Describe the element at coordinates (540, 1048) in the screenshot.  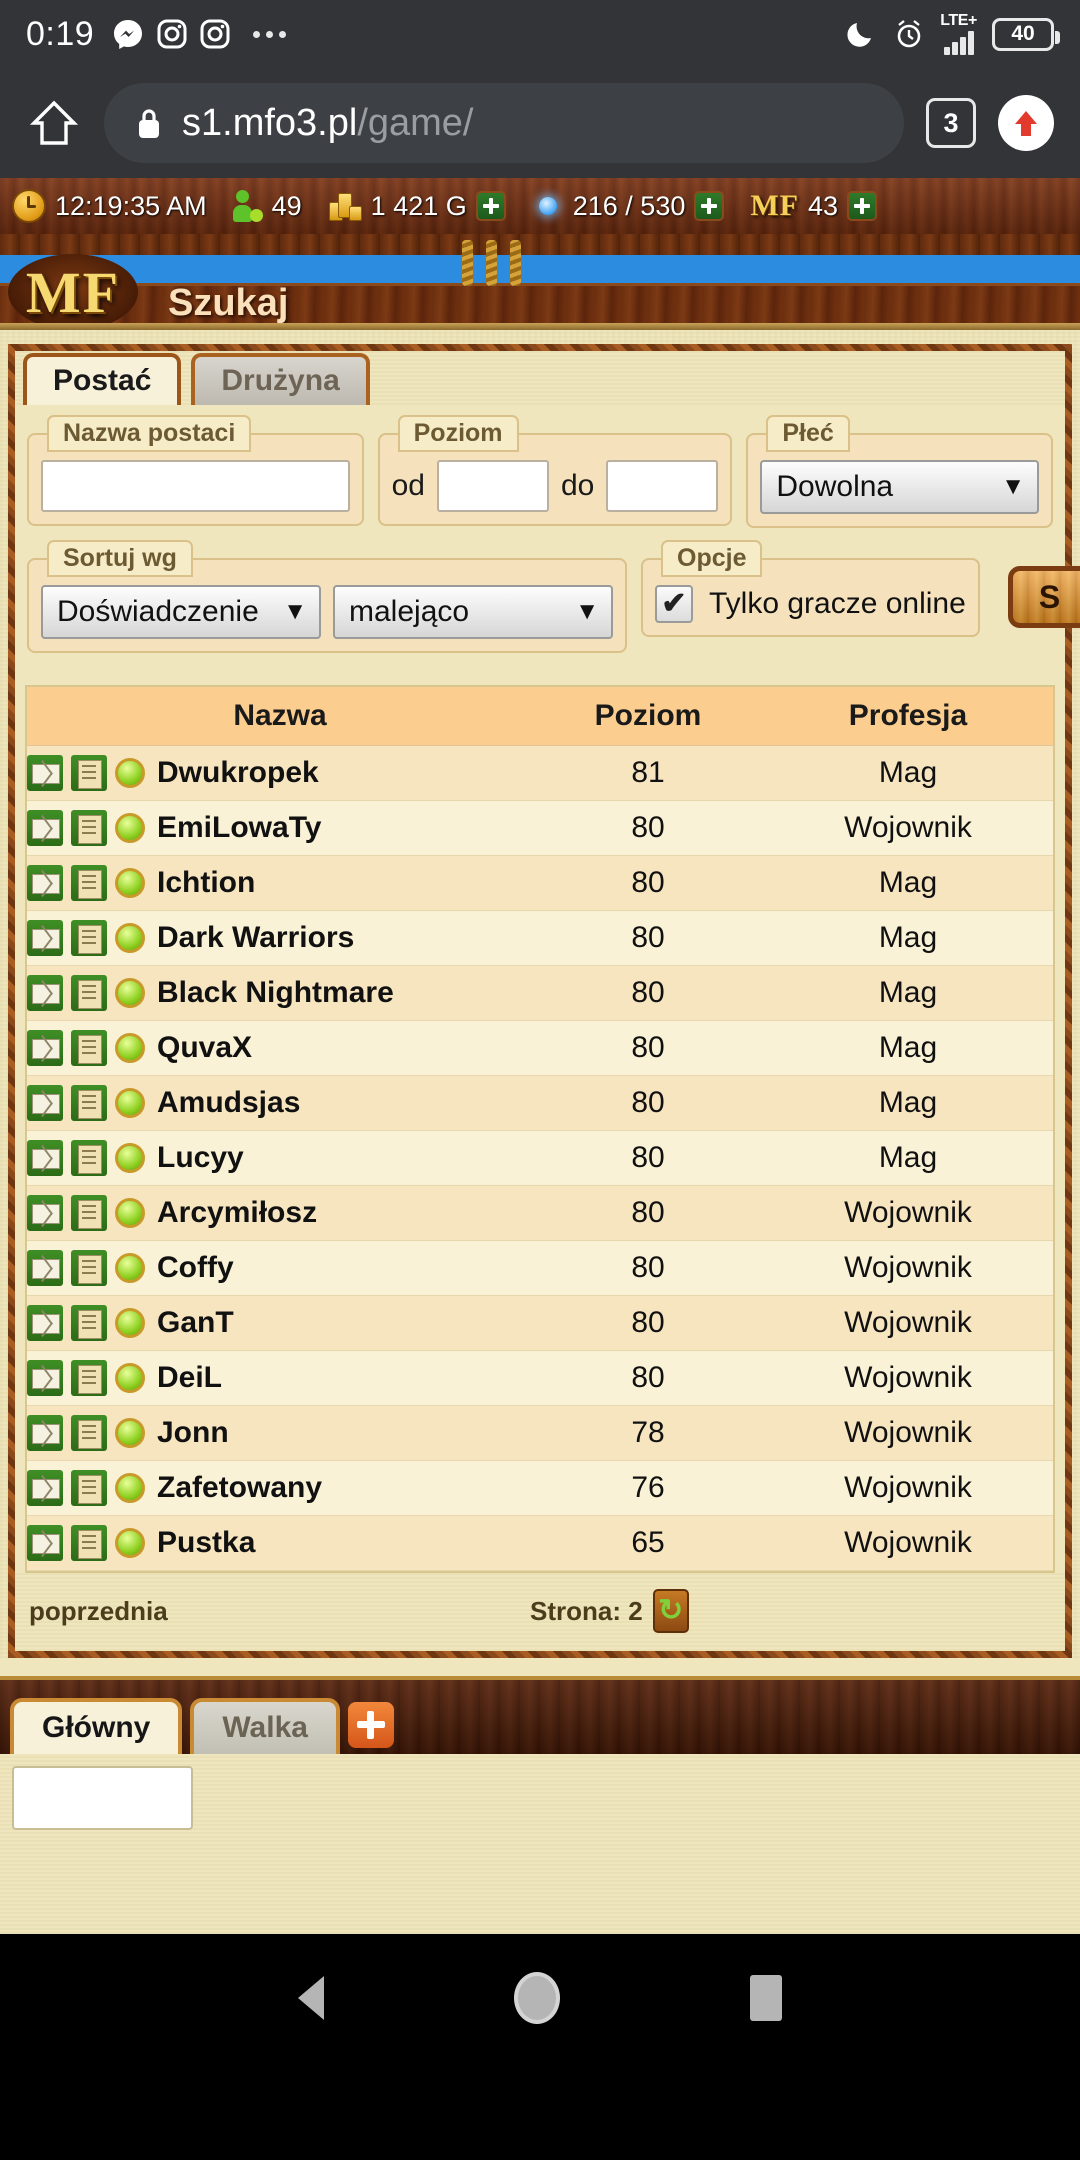
I see `table-row: QuvaX 80 Mag` at that location.